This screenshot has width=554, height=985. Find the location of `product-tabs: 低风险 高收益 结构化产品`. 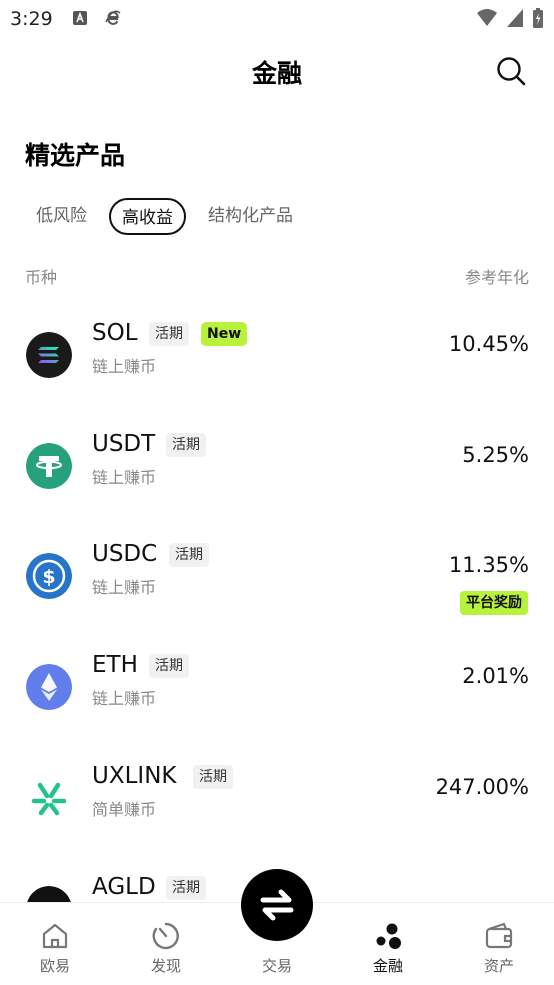

product-tabs: 低风险 高收益 结构化产品 is located at coordinates (164, 216).